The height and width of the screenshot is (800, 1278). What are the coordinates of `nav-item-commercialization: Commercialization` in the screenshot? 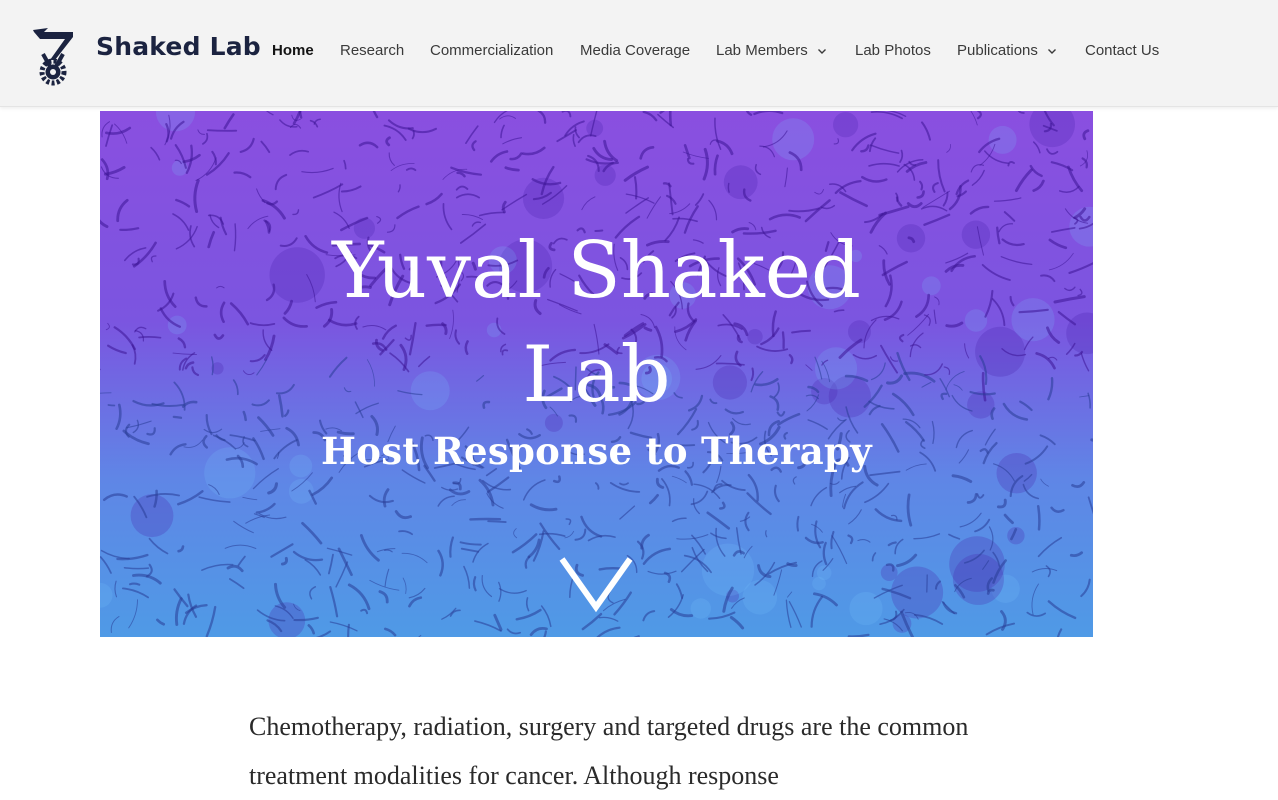 It's located at (491, 50).